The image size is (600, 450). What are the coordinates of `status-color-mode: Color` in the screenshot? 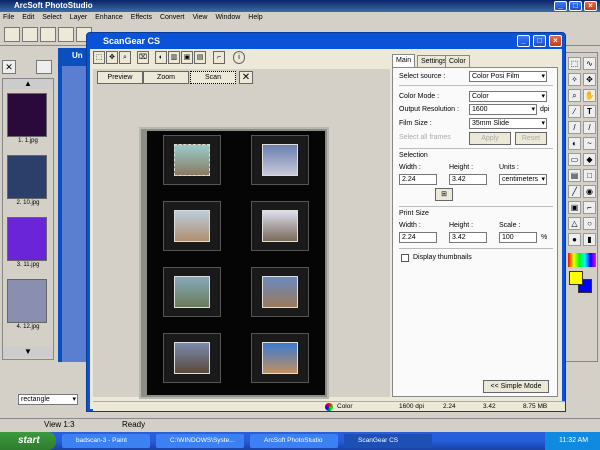 It's located at (345, 406).